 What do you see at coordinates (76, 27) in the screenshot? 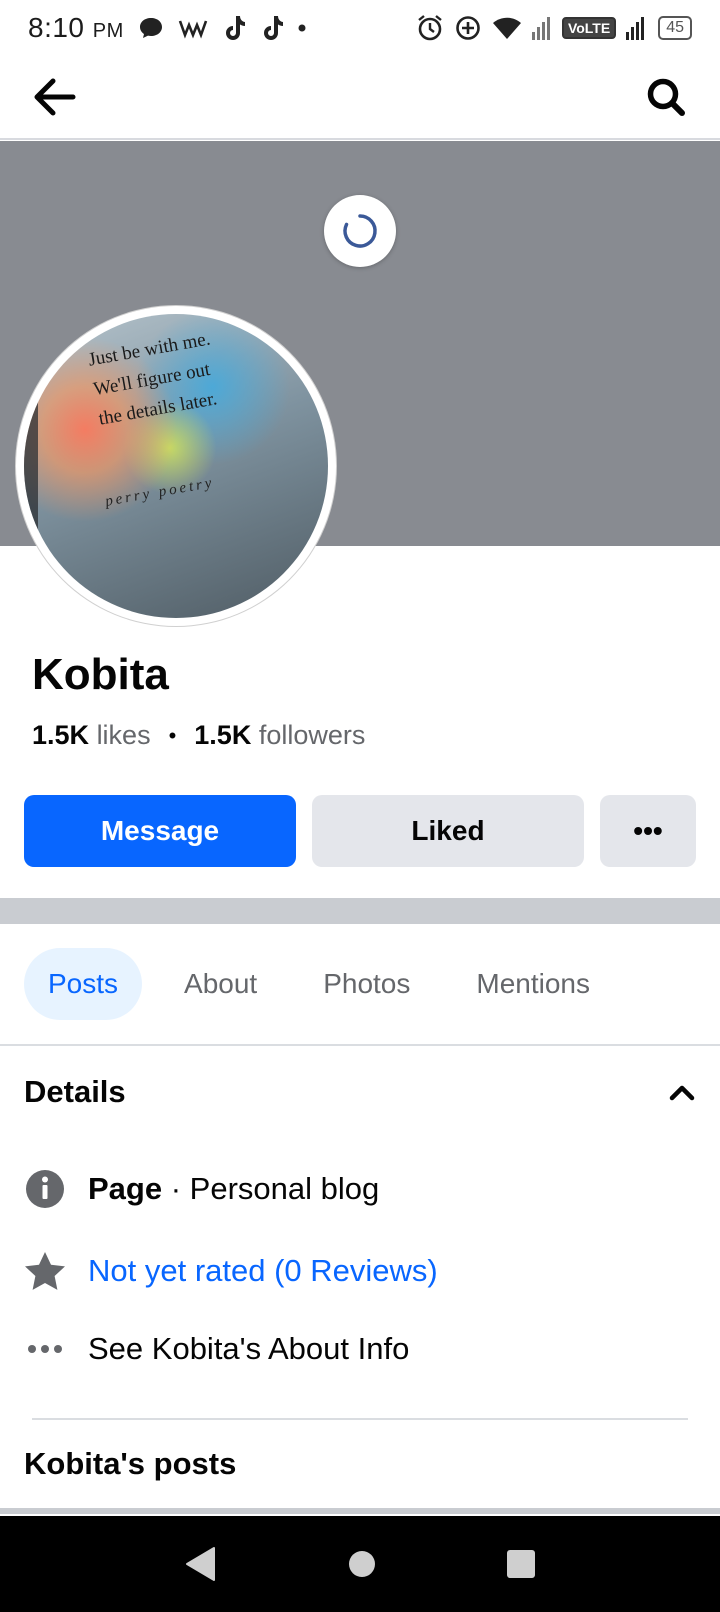
I see `status-time: 8:10 PM` at bounding box center [76, 27].